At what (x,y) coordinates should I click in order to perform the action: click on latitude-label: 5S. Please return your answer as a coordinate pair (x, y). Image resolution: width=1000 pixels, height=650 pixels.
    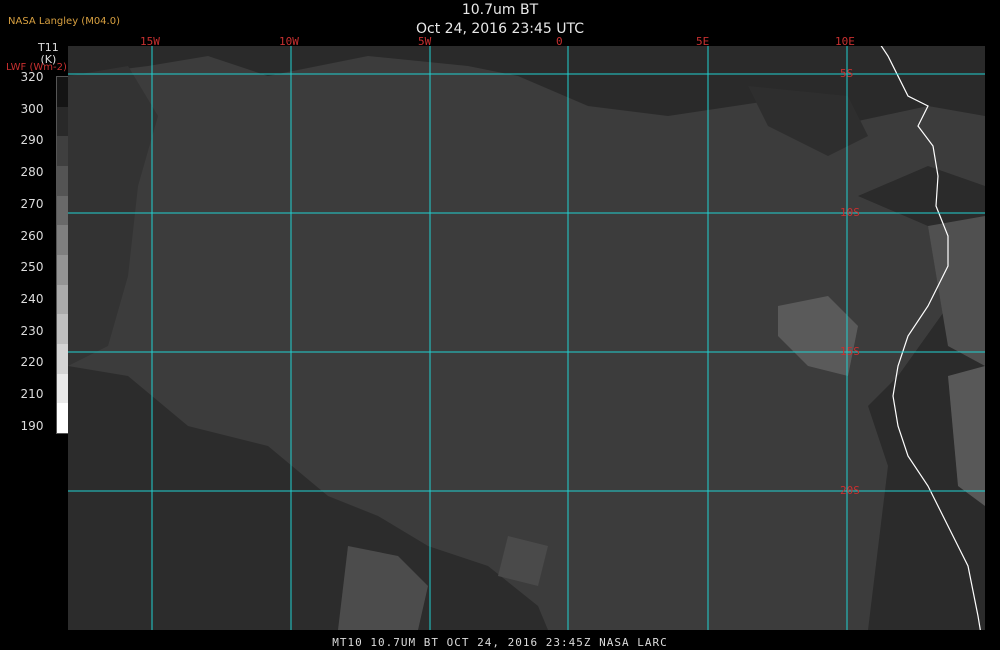
    Looking at the image, I should click on (847, 73).